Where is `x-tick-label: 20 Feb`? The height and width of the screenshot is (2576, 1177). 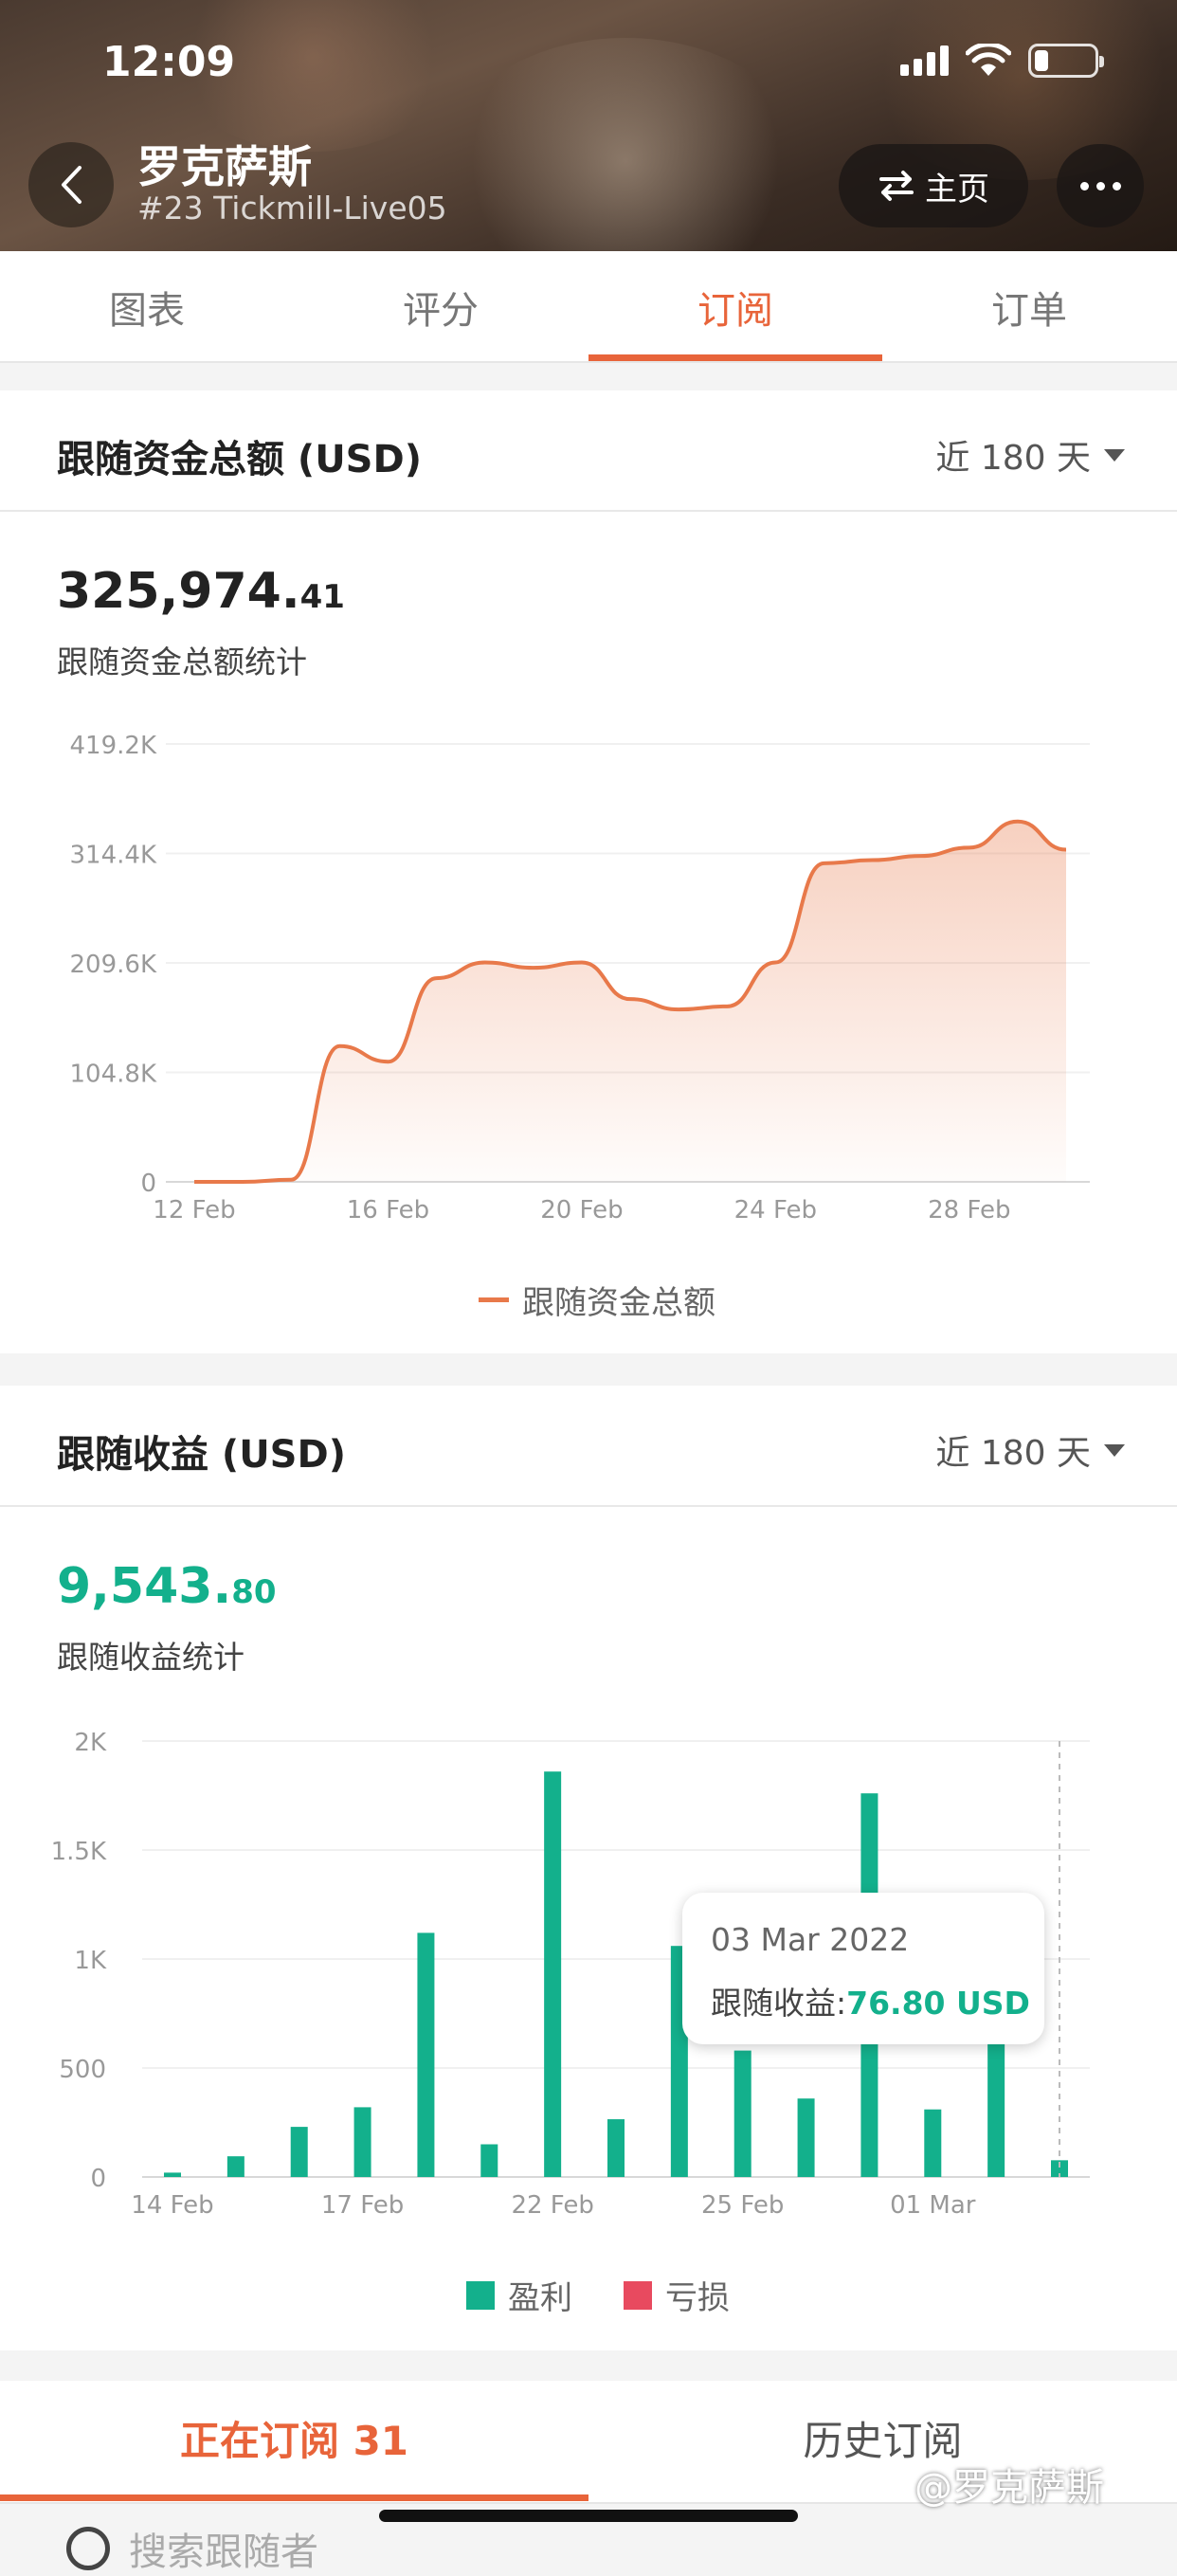
x-tick-label: 20 Feb is located at coordinates (581, 1210).